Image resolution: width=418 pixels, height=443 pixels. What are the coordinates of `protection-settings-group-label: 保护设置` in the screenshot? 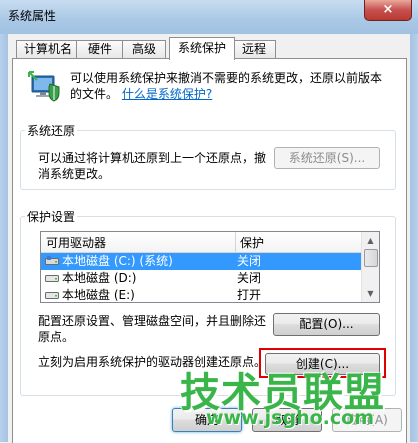 It's located at (51, 216).